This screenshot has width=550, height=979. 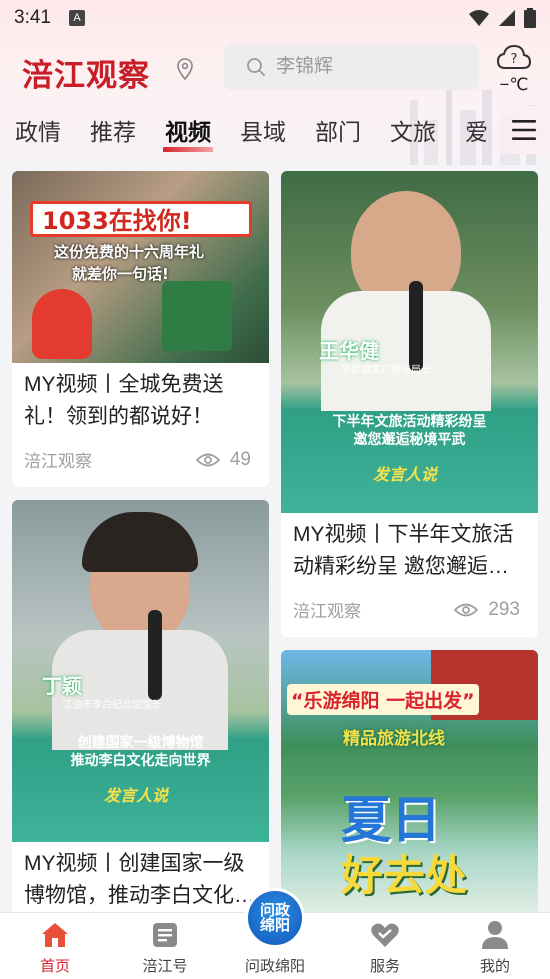 What do you see at coordinates (487, 610) in the screenshot?
I see `view-count: 293` at bounding box center [487, 610].